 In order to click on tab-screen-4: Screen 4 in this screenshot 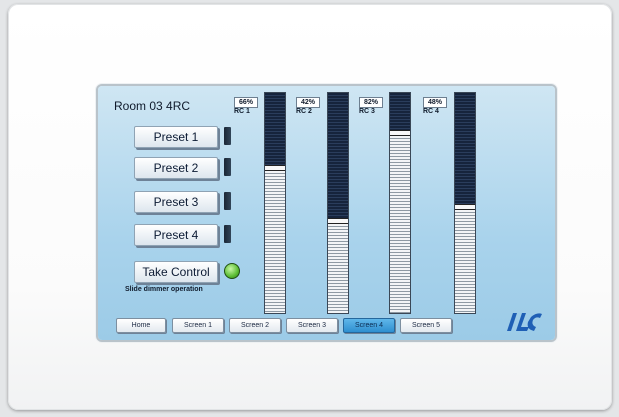, I will do `click(369, 325)`.